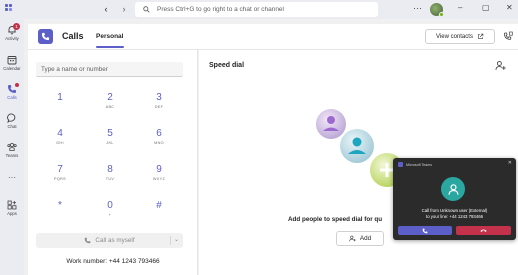  What do you see at coordinates (454, 210) in the screenshot?
I see `caller-line: Call from Unknown user (External)` at bounding box center [454, 210].